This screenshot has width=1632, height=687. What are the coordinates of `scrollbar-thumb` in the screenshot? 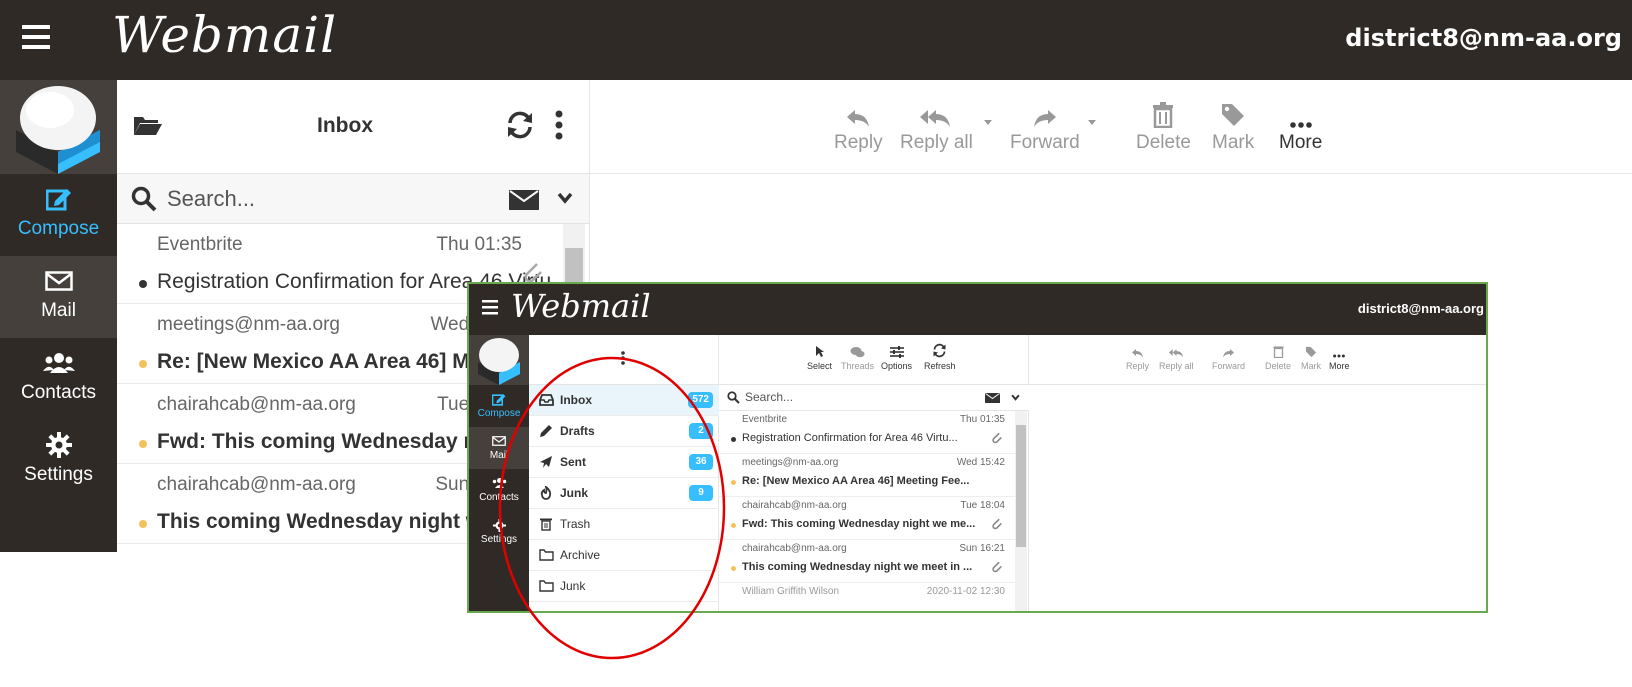 It's located at (1021, 486).